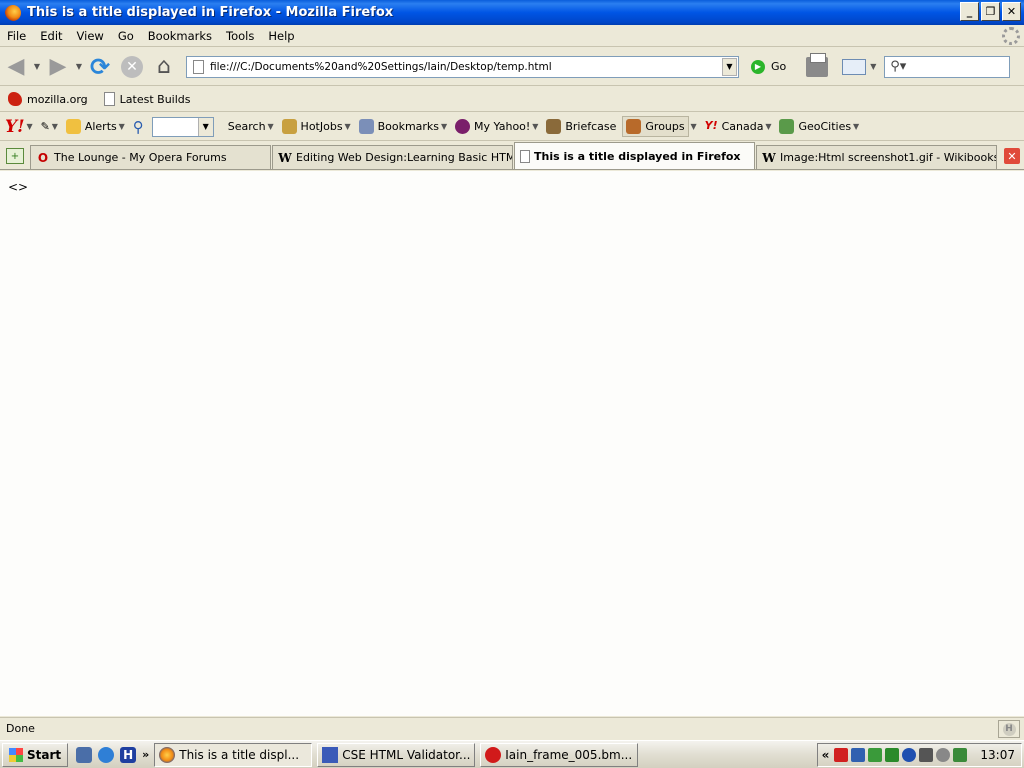 The image size is (1024, 768). Describe the element at coordinates (106, 754) in the screenshot. I see `internet-explorer-icon` at that location.